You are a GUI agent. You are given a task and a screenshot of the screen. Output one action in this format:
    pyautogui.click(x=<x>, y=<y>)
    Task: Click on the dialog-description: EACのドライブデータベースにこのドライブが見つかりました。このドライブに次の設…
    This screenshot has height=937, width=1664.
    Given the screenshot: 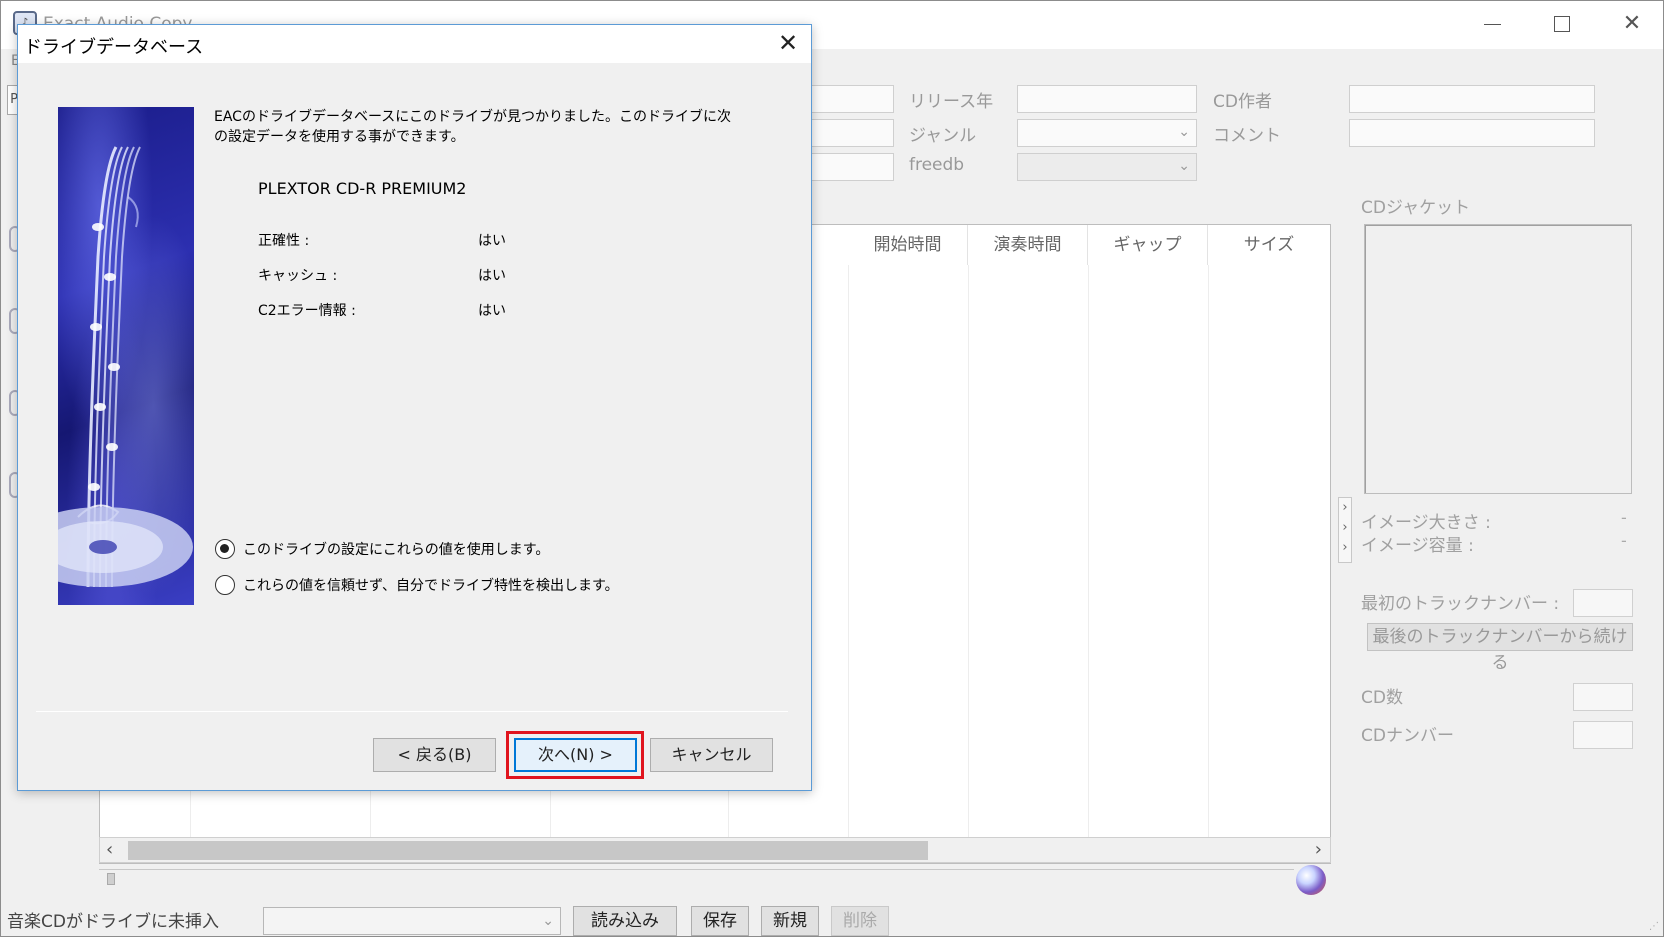 What is the action you would take?
    pyautogui.click(x=472, y=127)
    